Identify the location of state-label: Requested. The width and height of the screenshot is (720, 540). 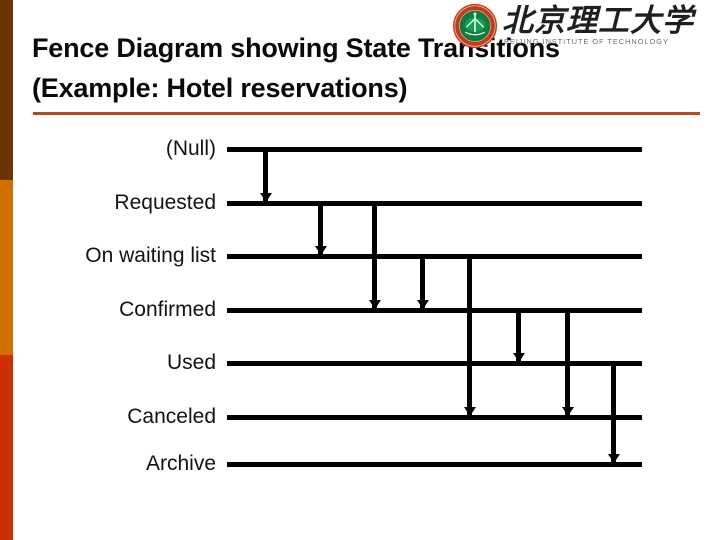
(165, 202).